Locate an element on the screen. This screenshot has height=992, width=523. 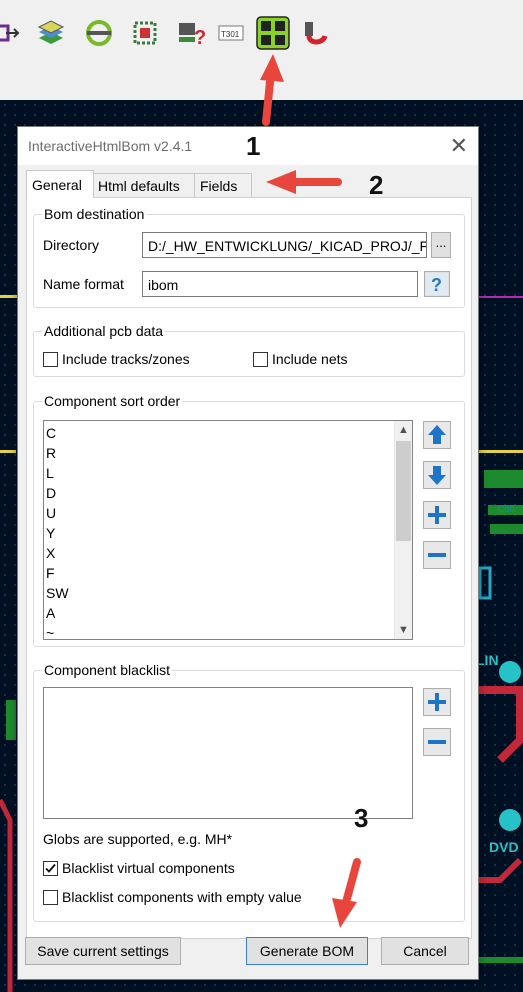
annotation-number-3: 3 is located at coordinates (361, 818).